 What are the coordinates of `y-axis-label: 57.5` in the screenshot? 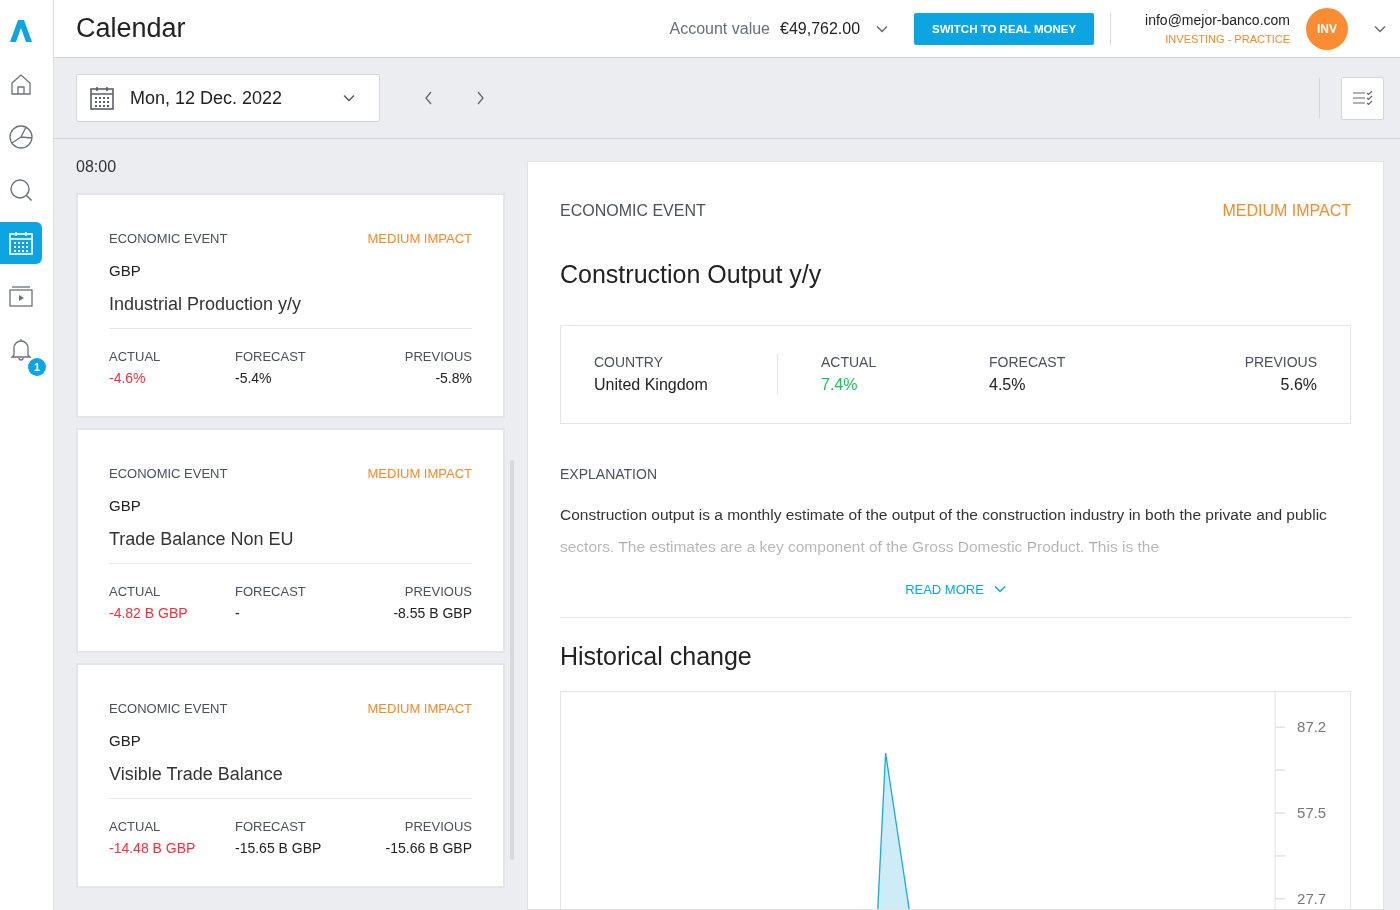 It's located at (1312, 812).